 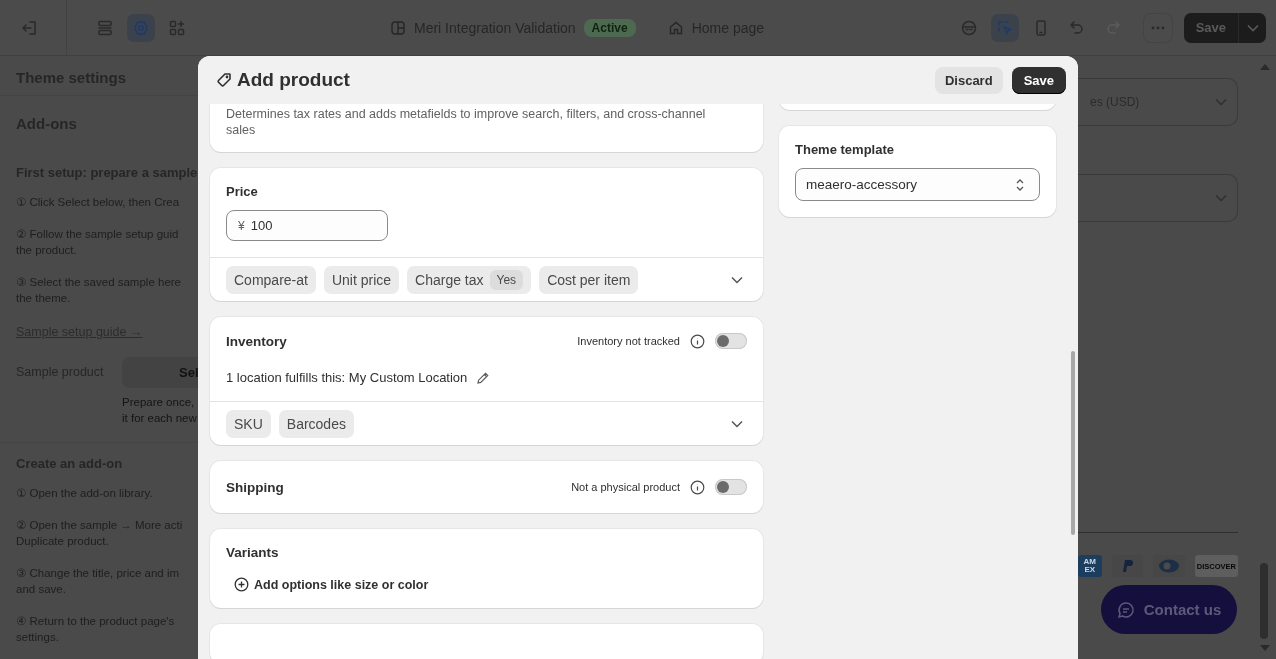 What do you see at coordinates (177, 27) in the screenshot?
I see `grid-plus-icon` at bounding box center [177, 27].